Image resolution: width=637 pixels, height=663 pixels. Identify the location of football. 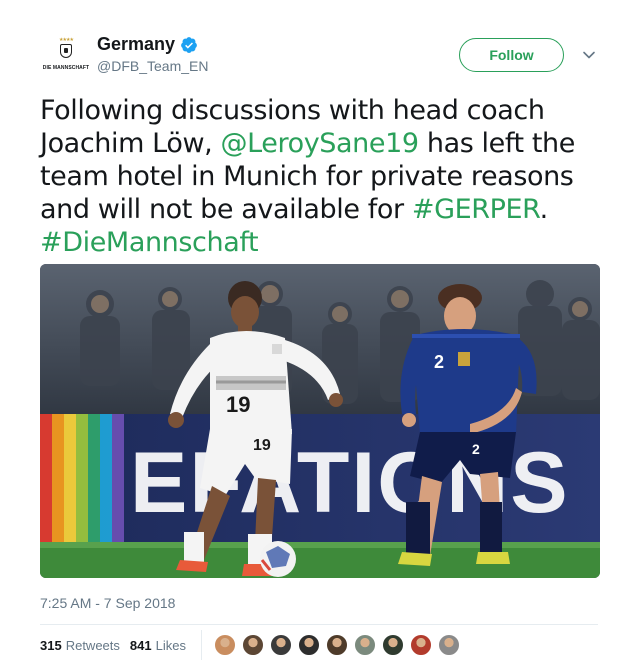
(278, 559).